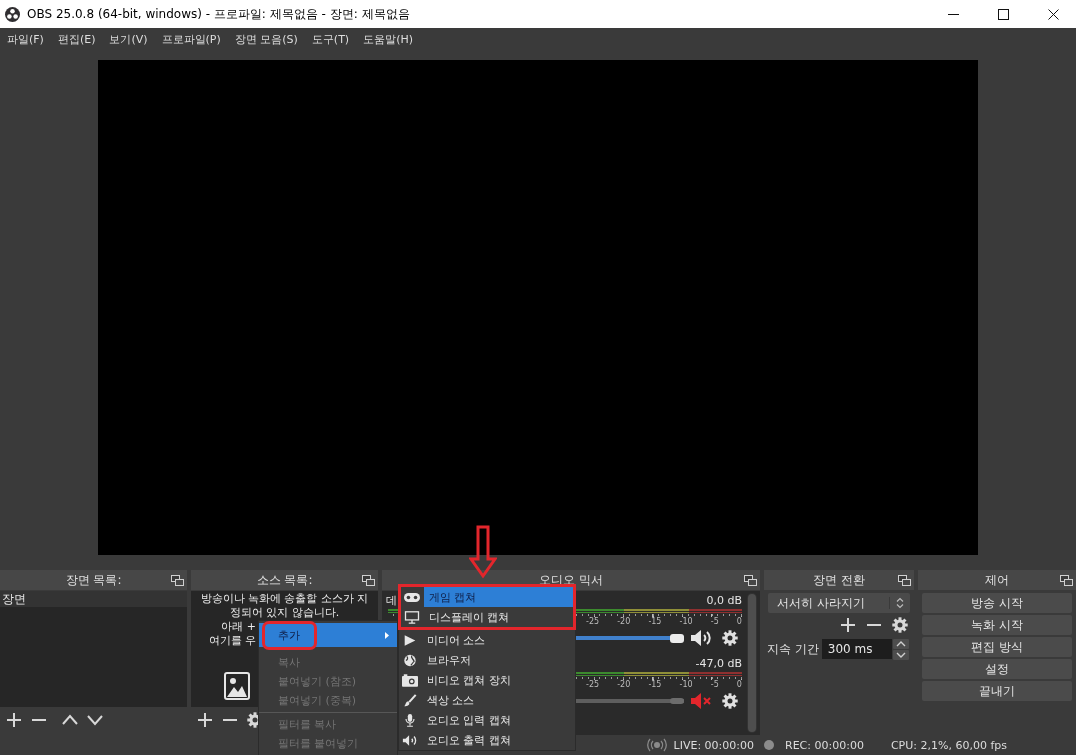 This screenshot has width=1076, height=755. I want to click on dock-title: 오디오 믹서, so click(571, 580).